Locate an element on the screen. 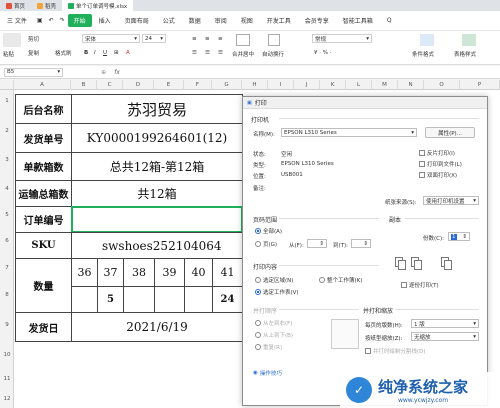  column-header: D is located at coordinates (138, 85).